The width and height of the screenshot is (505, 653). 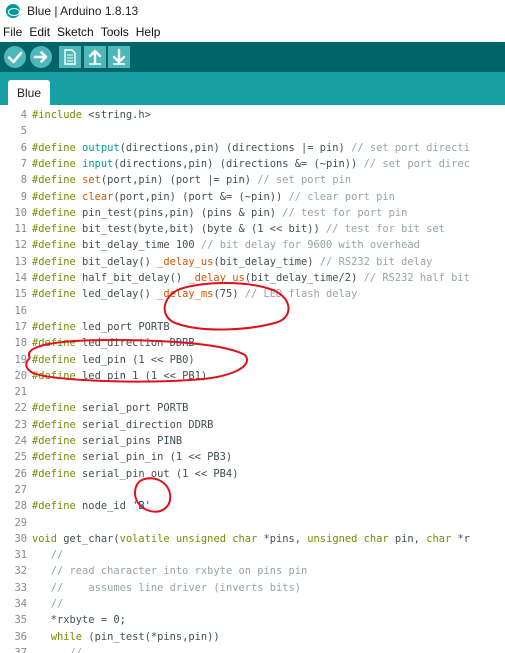 What do you see at coordinates (107, 441) in the screenshot?
I see `code-text: #define serial_pins PINB` at bounding box center [107, 441].